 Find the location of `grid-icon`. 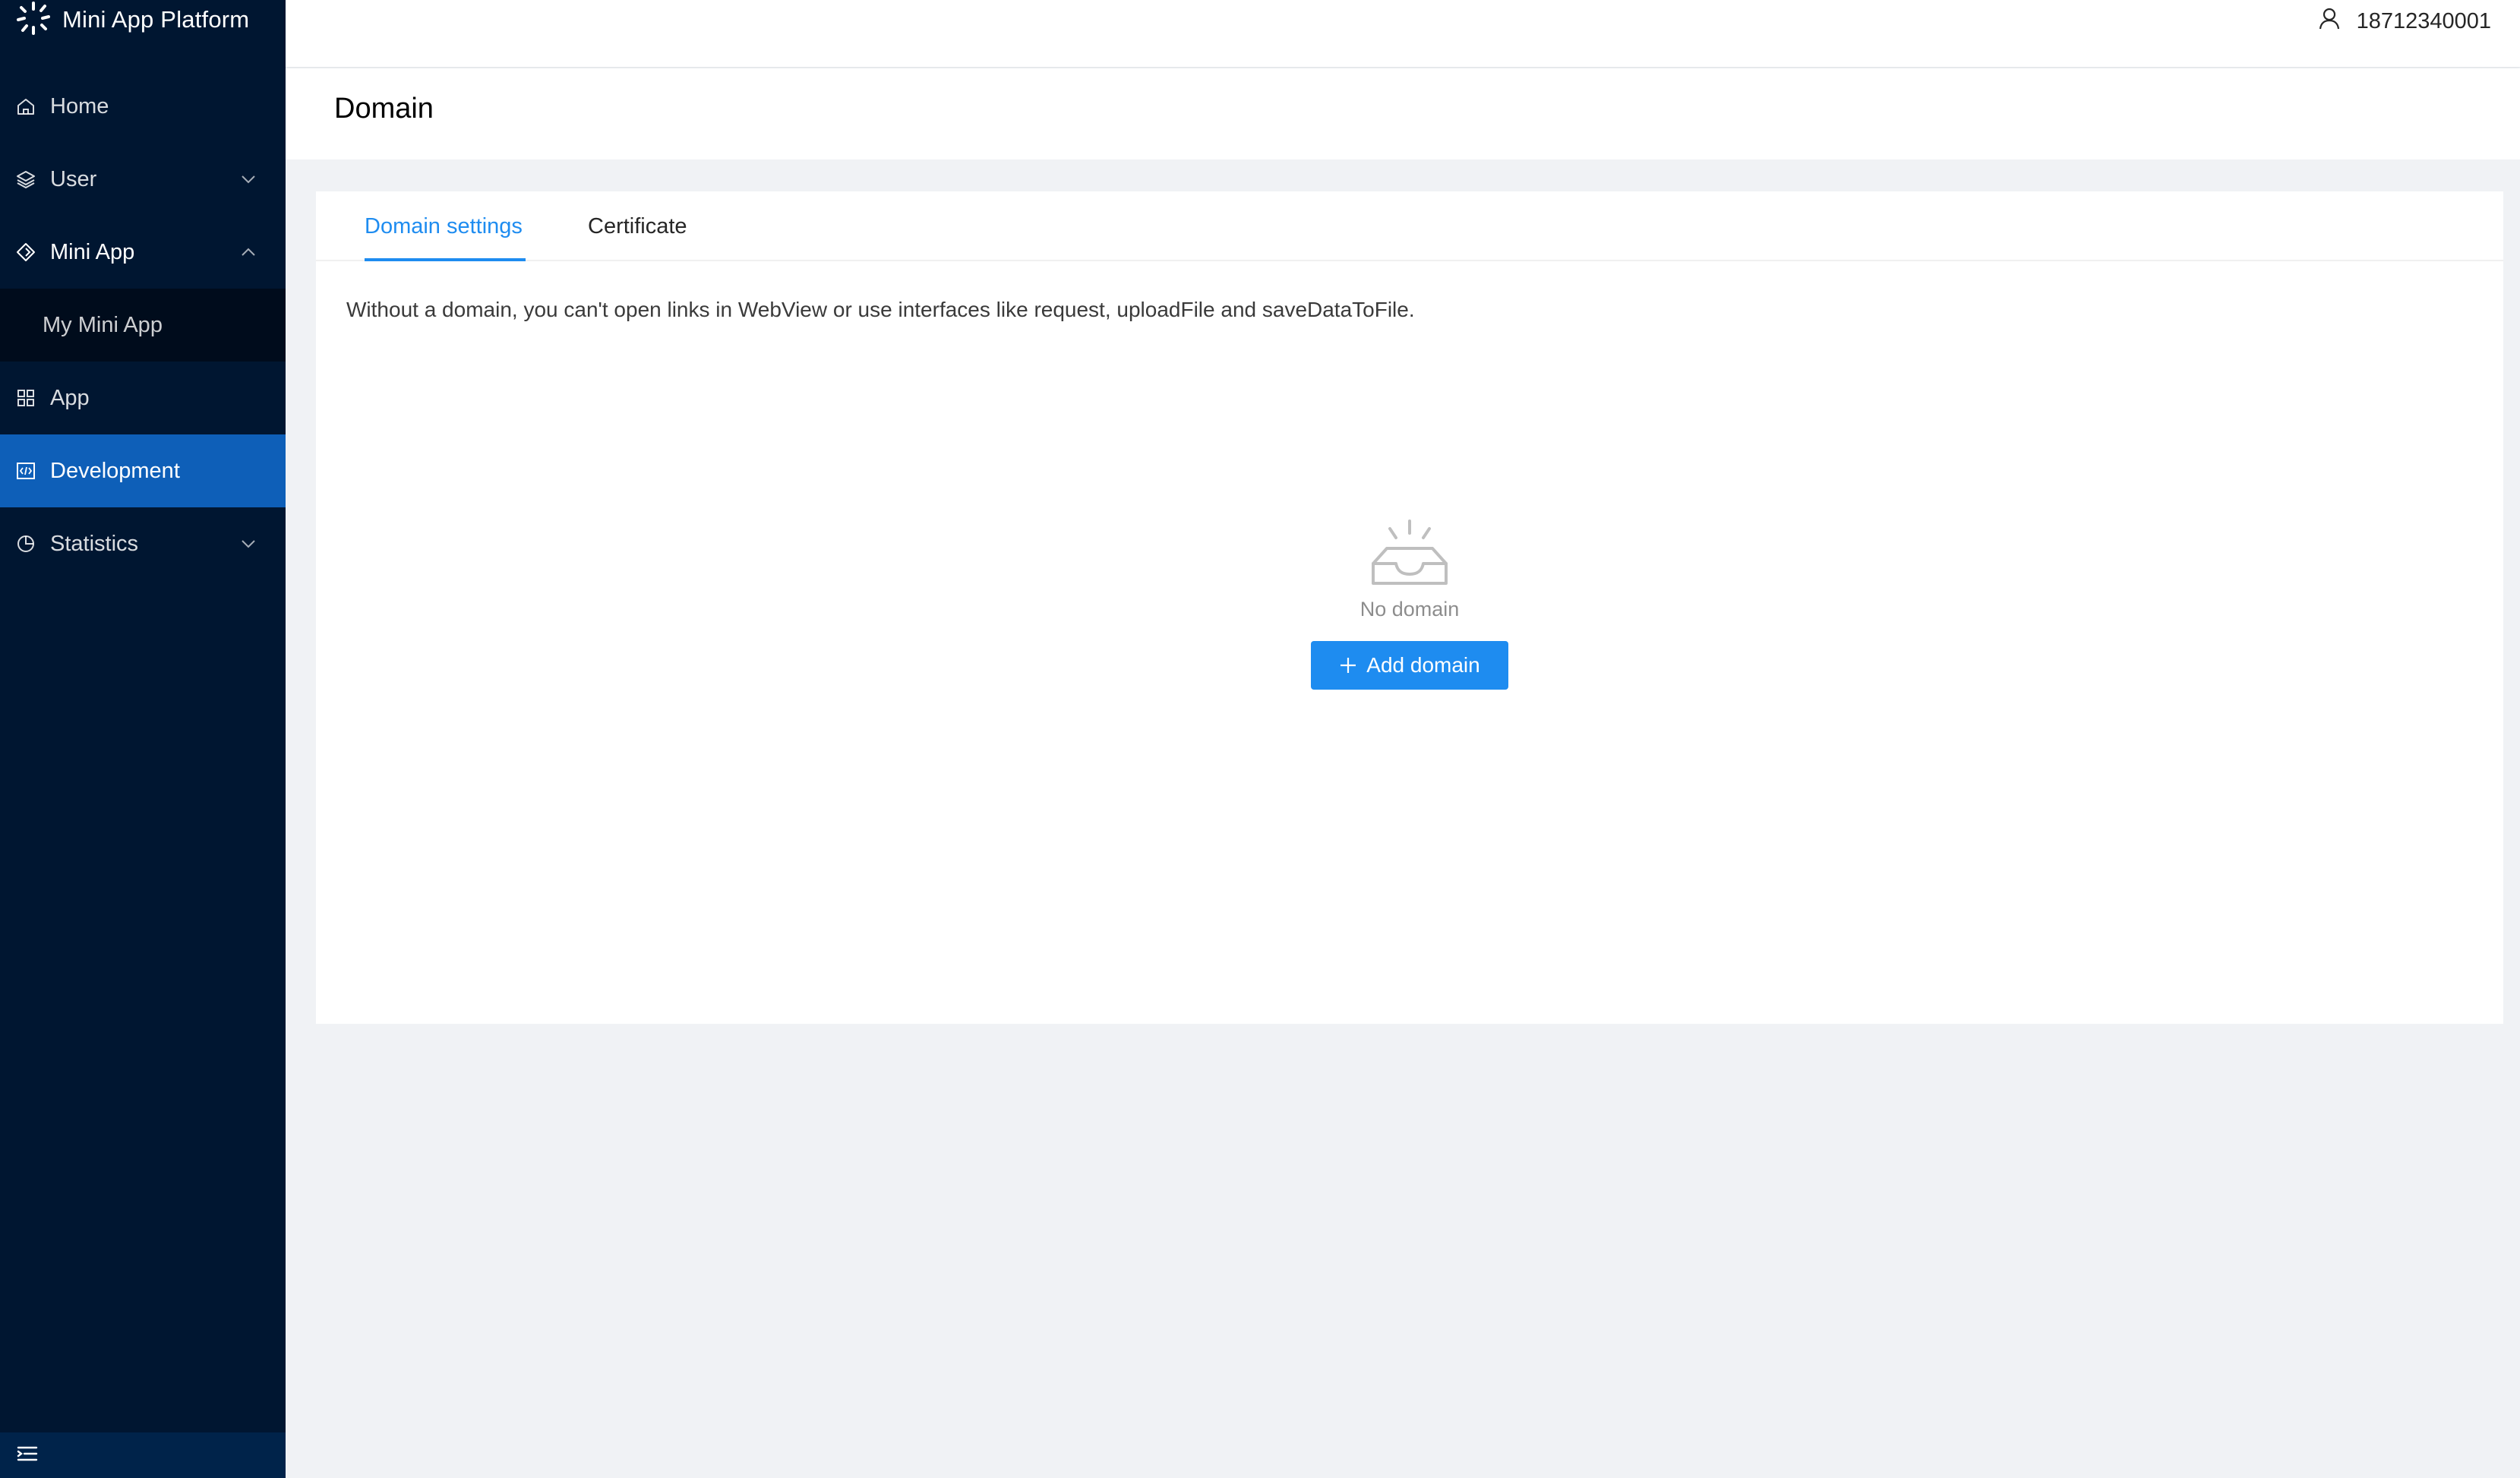

grid-icon is located at coordinates (26, 398).